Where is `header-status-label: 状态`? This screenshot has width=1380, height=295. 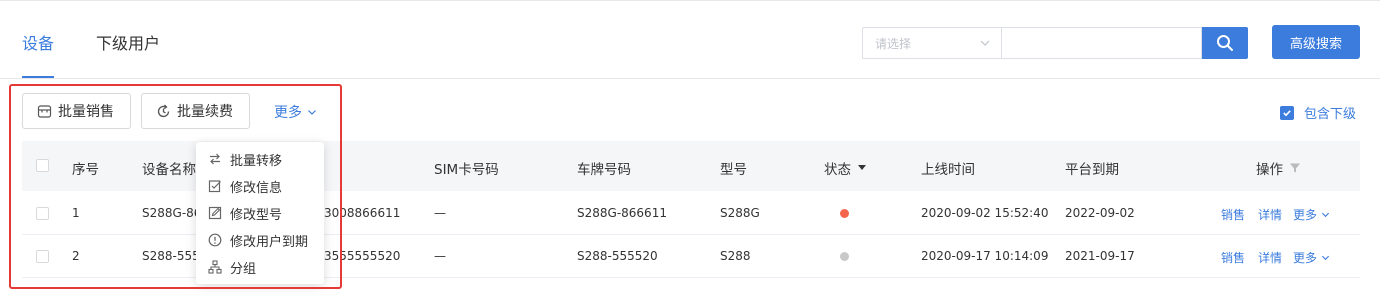 header-status-label: 状态 is located at coordinates (837, 170).